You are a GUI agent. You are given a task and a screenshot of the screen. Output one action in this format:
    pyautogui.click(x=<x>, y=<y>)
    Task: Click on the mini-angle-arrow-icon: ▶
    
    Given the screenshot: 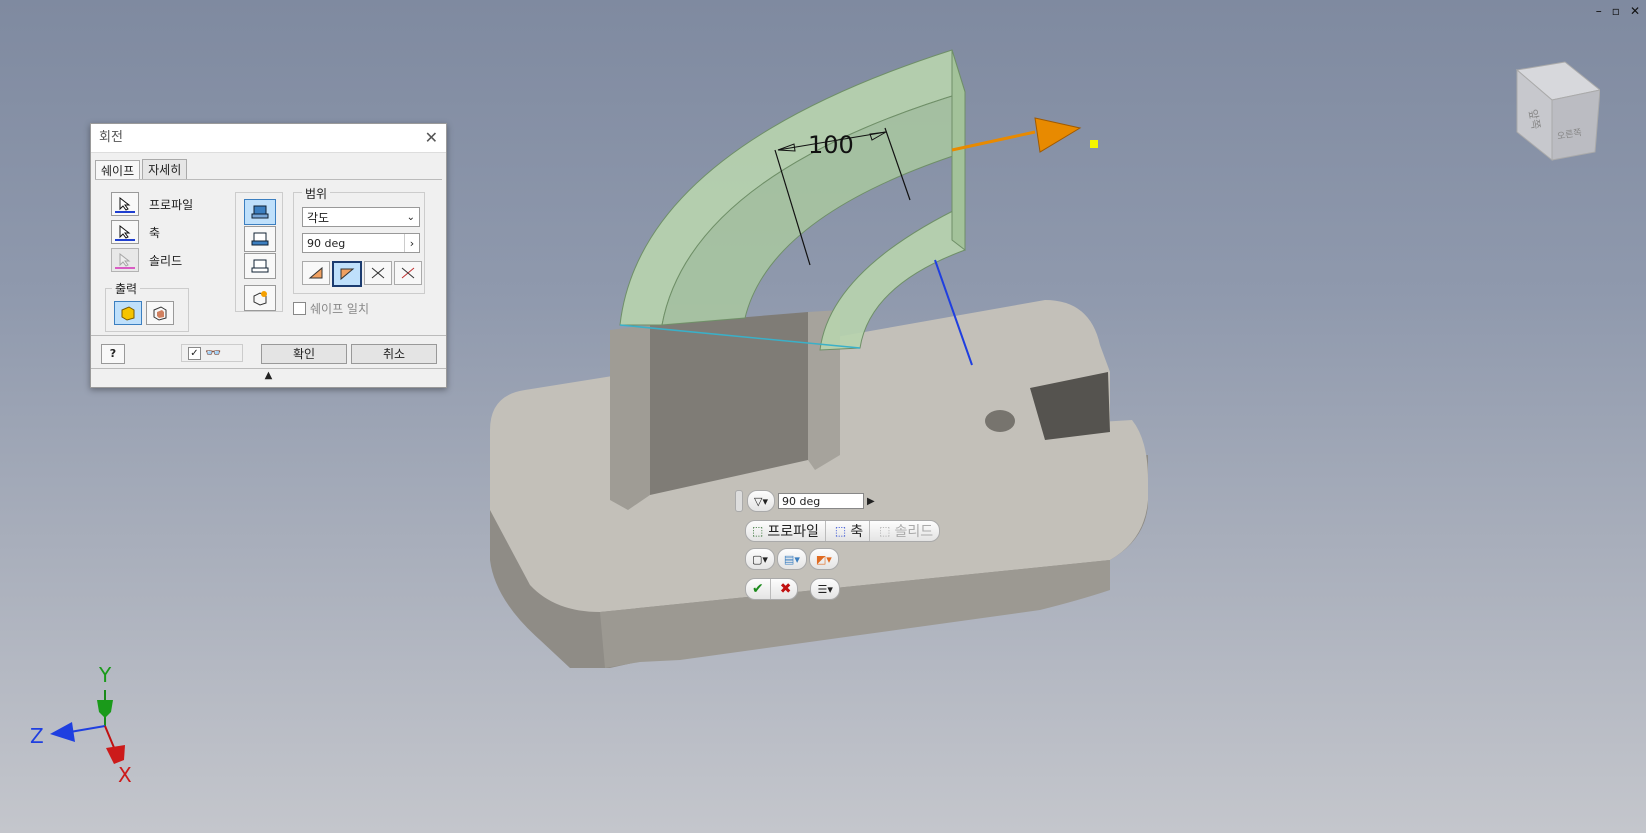 What is the action you would take?
    pyautogui.click(x=871, y=501)
    